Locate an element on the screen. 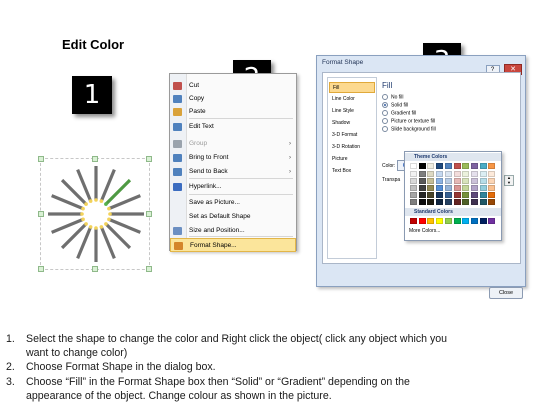 The width and height of the screenshot is (560, 420). fill-option-gradient-fill: Gradient fill is located at coordinates (399, 113).